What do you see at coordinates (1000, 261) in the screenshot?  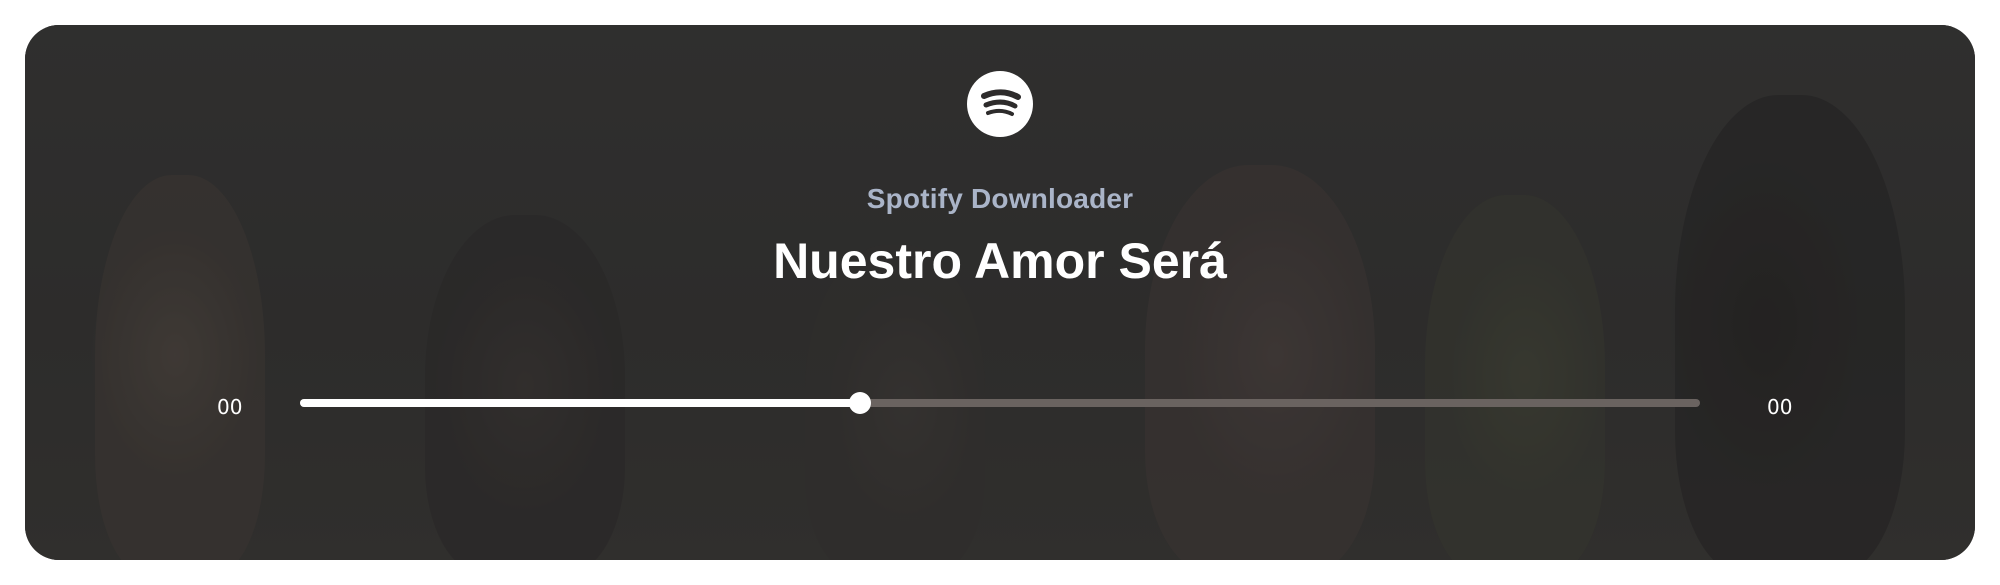 I see `track-title: Nuestro Amor Será` at bounding box center [1000, 261].